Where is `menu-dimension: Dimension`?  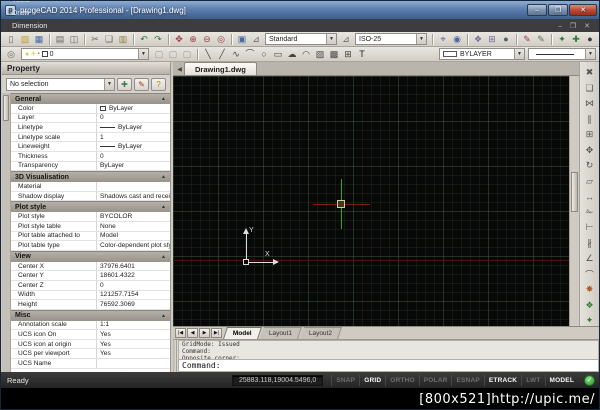
menu-dimension: Dimension is located at coordinates (33, 25).